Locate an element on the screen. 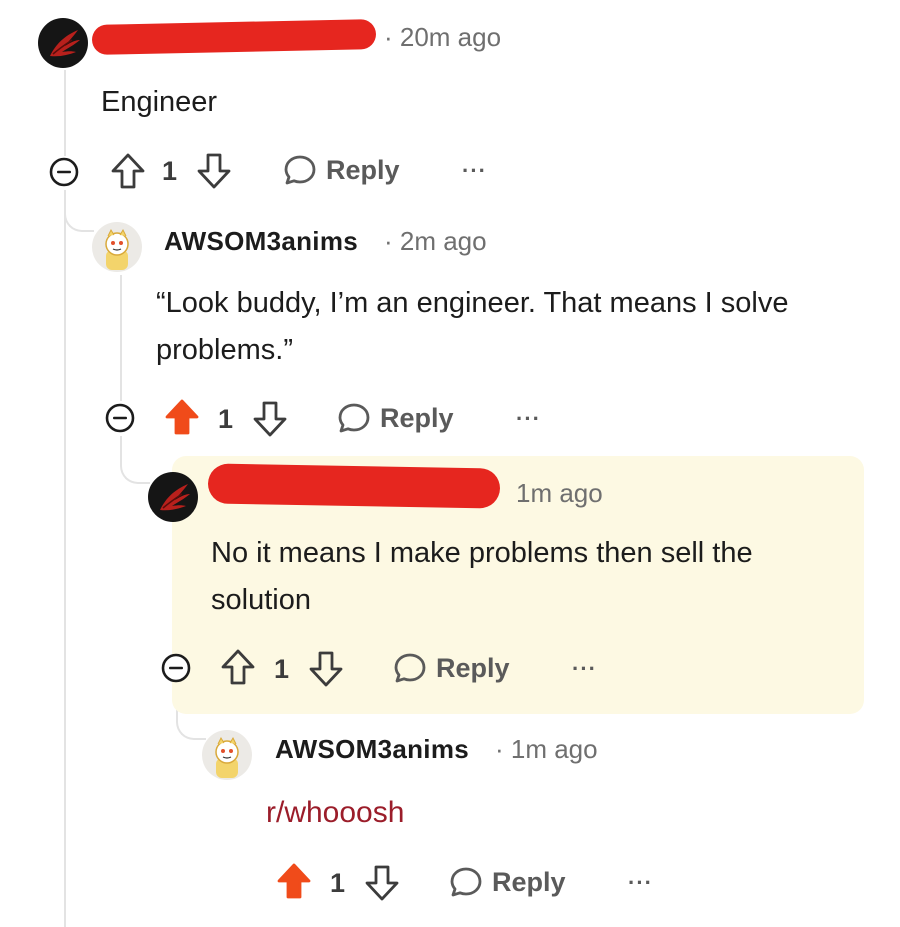  subreddit-link: r/whooosh is located at coordinates (335, 813).